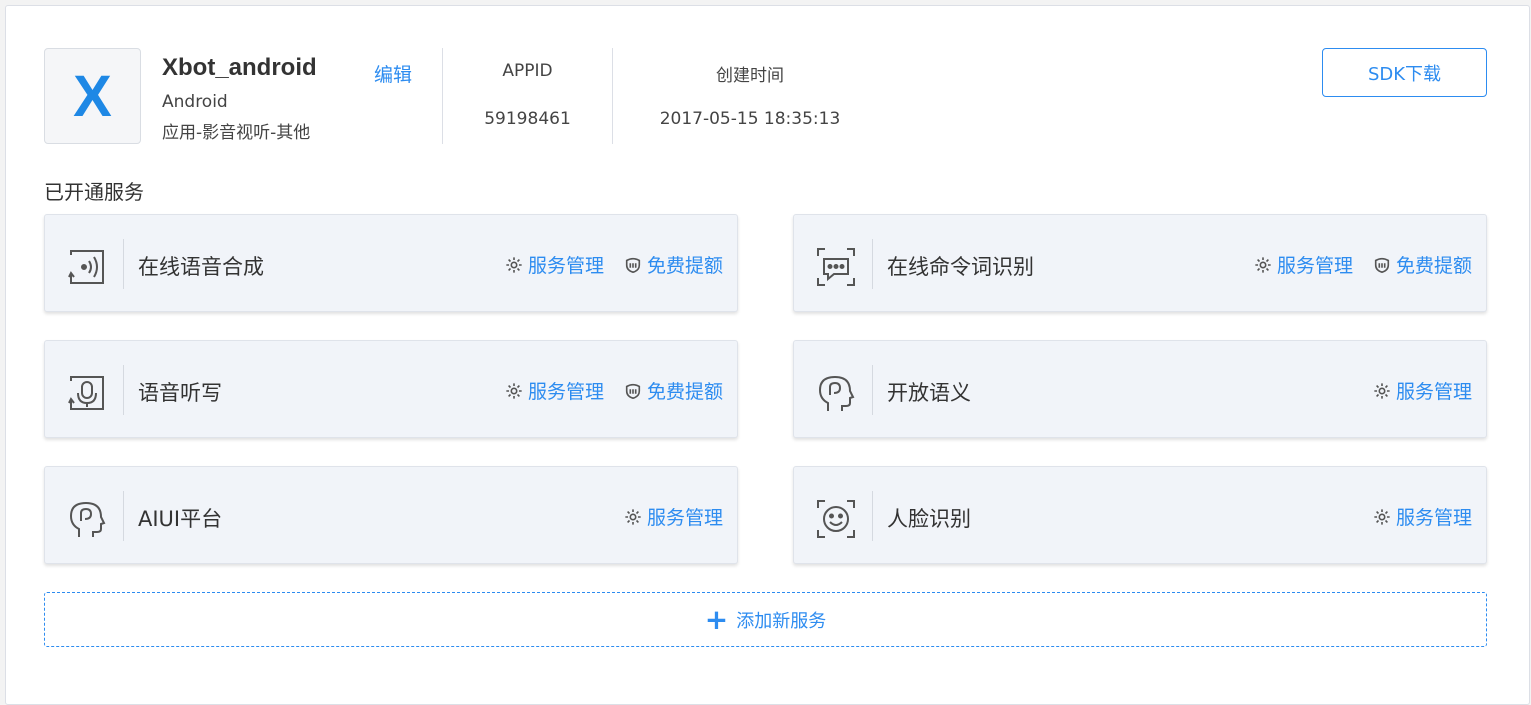  Describe the element at coordinates (781, 621) in the screenshot. I see `add-service-label: 添加新服务` at that location.